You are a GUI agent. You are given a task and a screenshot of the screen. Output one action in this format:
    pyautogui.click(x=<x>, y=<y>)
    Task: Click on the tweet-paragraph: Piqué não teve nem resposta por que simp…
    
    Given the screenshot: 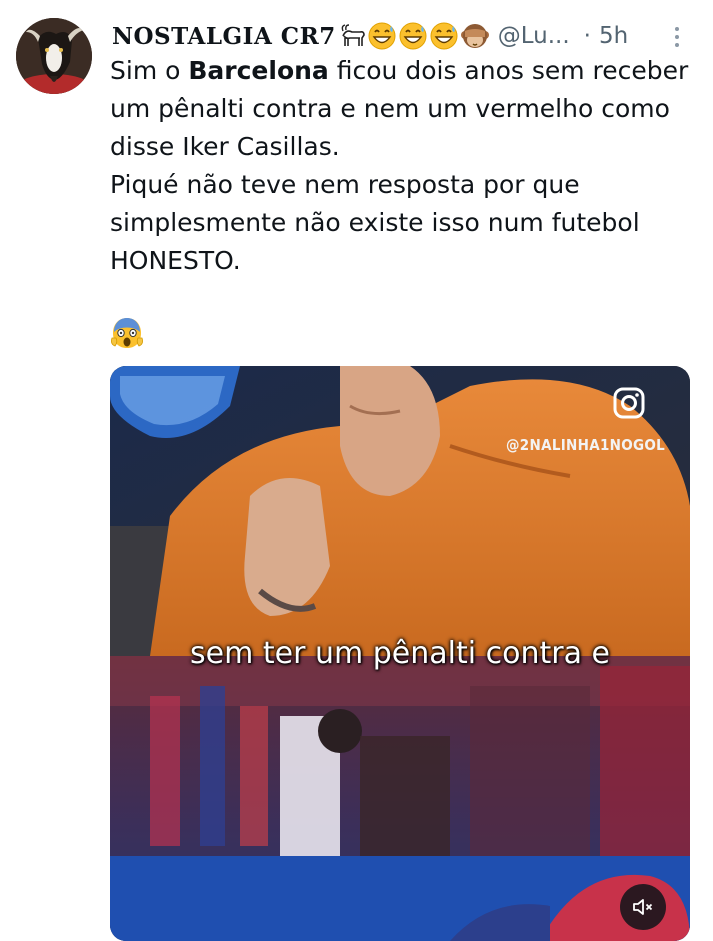 What is the action you would take?
    pyautogui.click(x=375, y=222)
    